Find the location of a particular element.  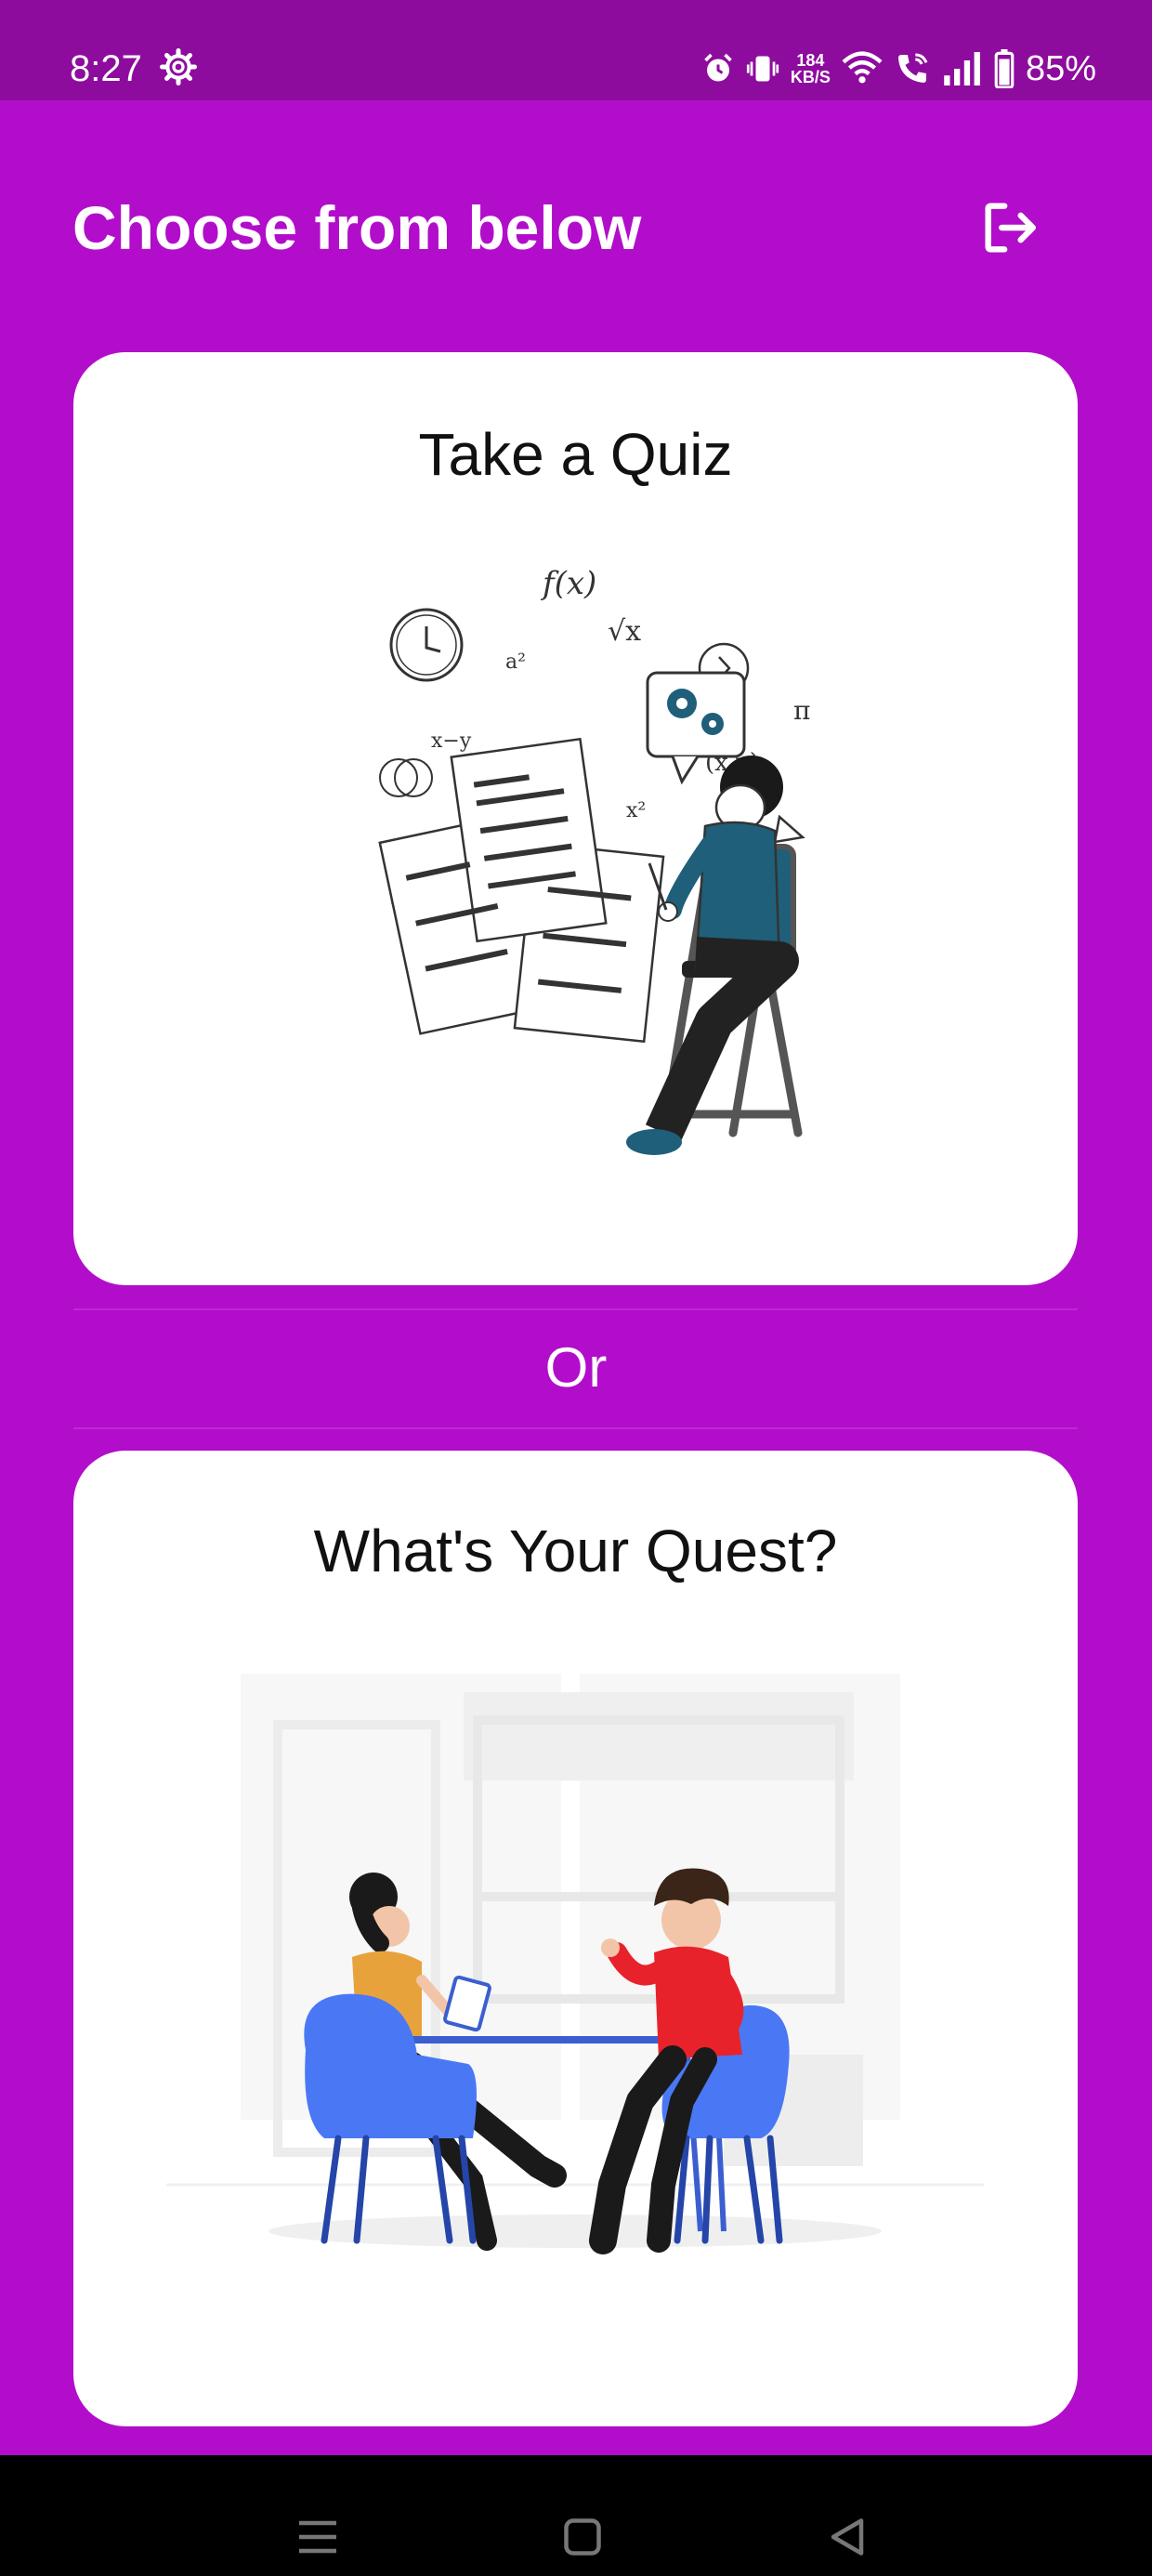

or-separator: Or is located at coordinates (576, 1367).